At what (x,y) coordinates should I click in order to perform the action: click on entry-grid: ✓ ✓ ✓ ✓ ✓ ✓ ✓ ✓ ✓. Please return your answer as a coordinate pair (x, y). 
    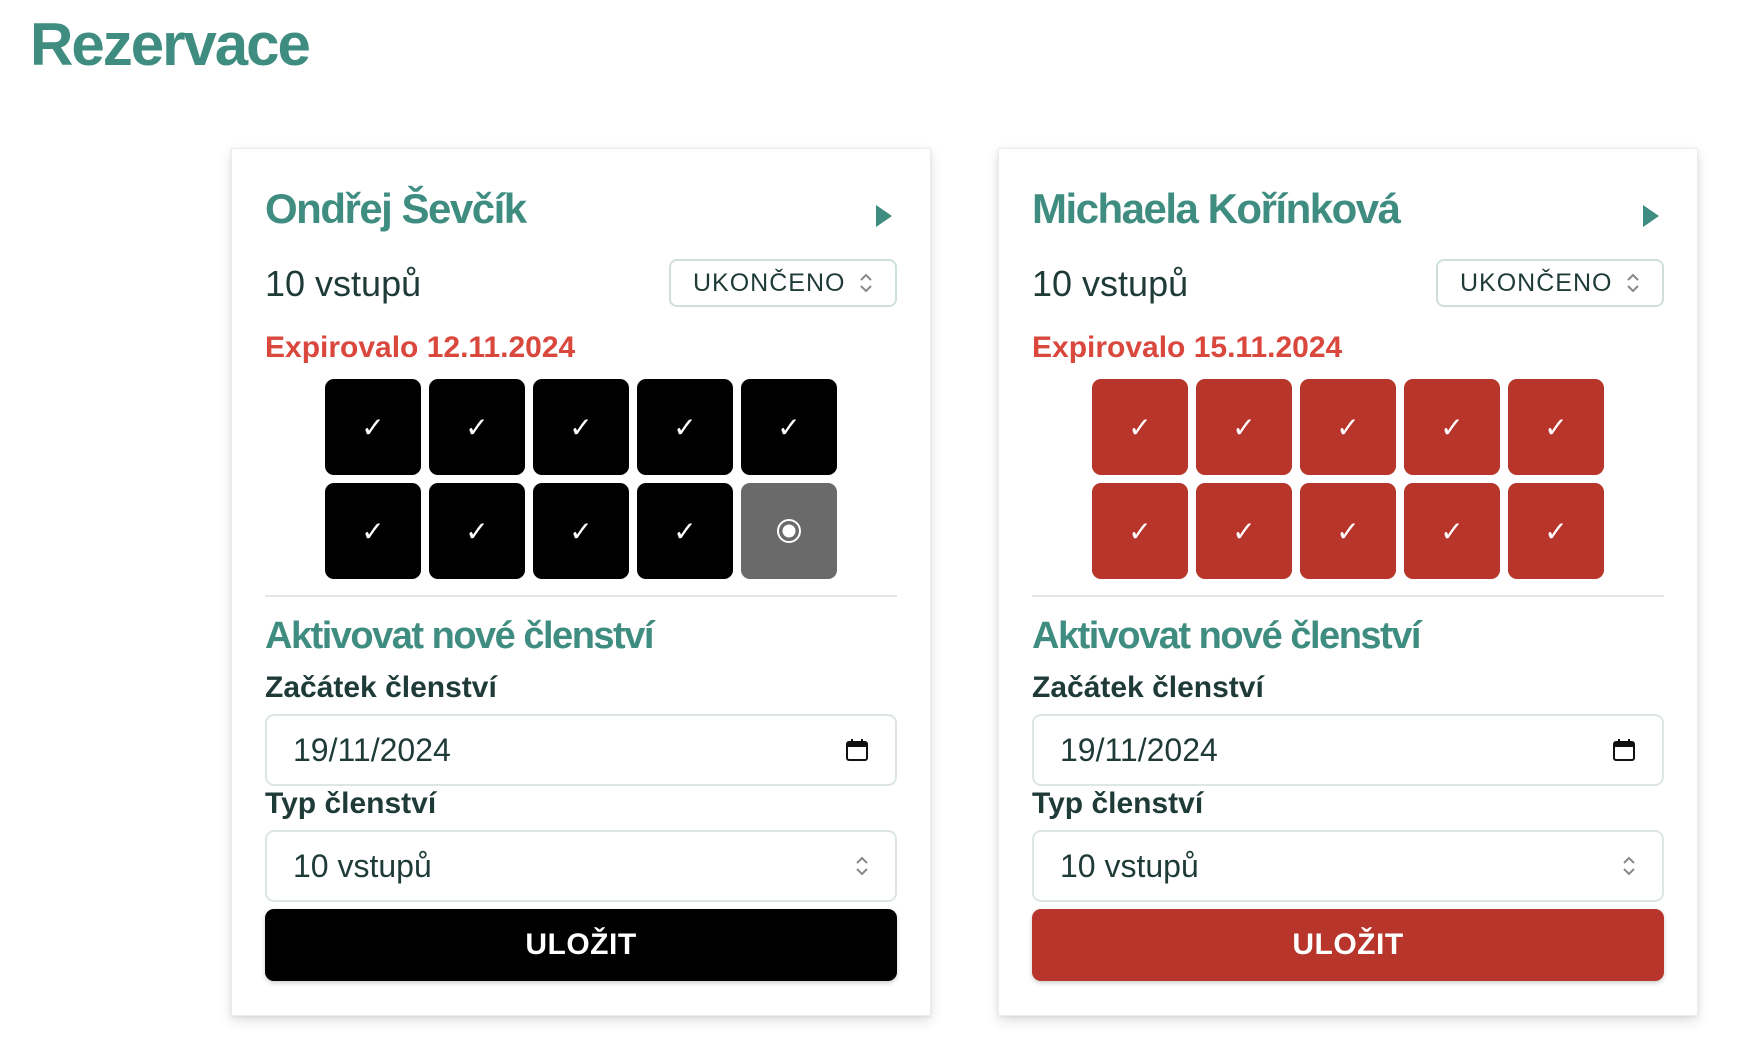
    Looking at the image, I should click on (585, 479).